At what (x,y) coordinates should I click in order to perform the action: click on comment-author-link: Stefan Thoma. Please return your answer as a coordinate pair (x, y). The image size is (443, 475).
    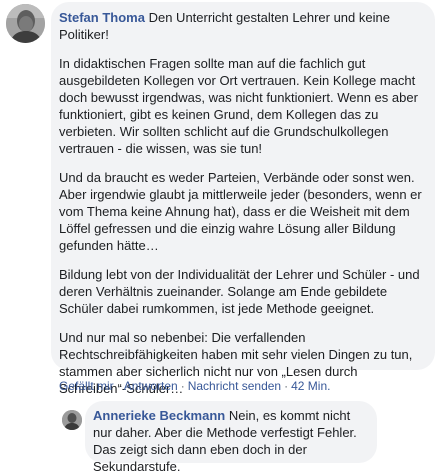
    Looking at the image, I should click on (102, 17).